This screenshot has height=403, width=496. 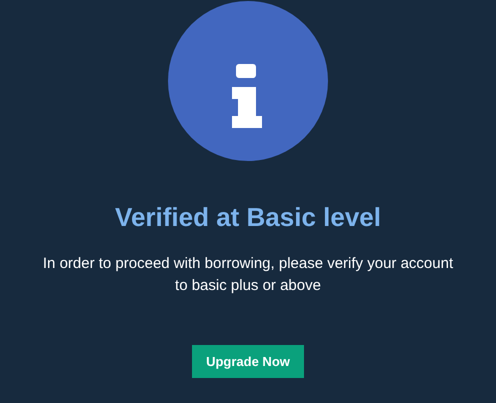 I want to click on status-title: Verified at Basic level, so click(x=248, y=217).